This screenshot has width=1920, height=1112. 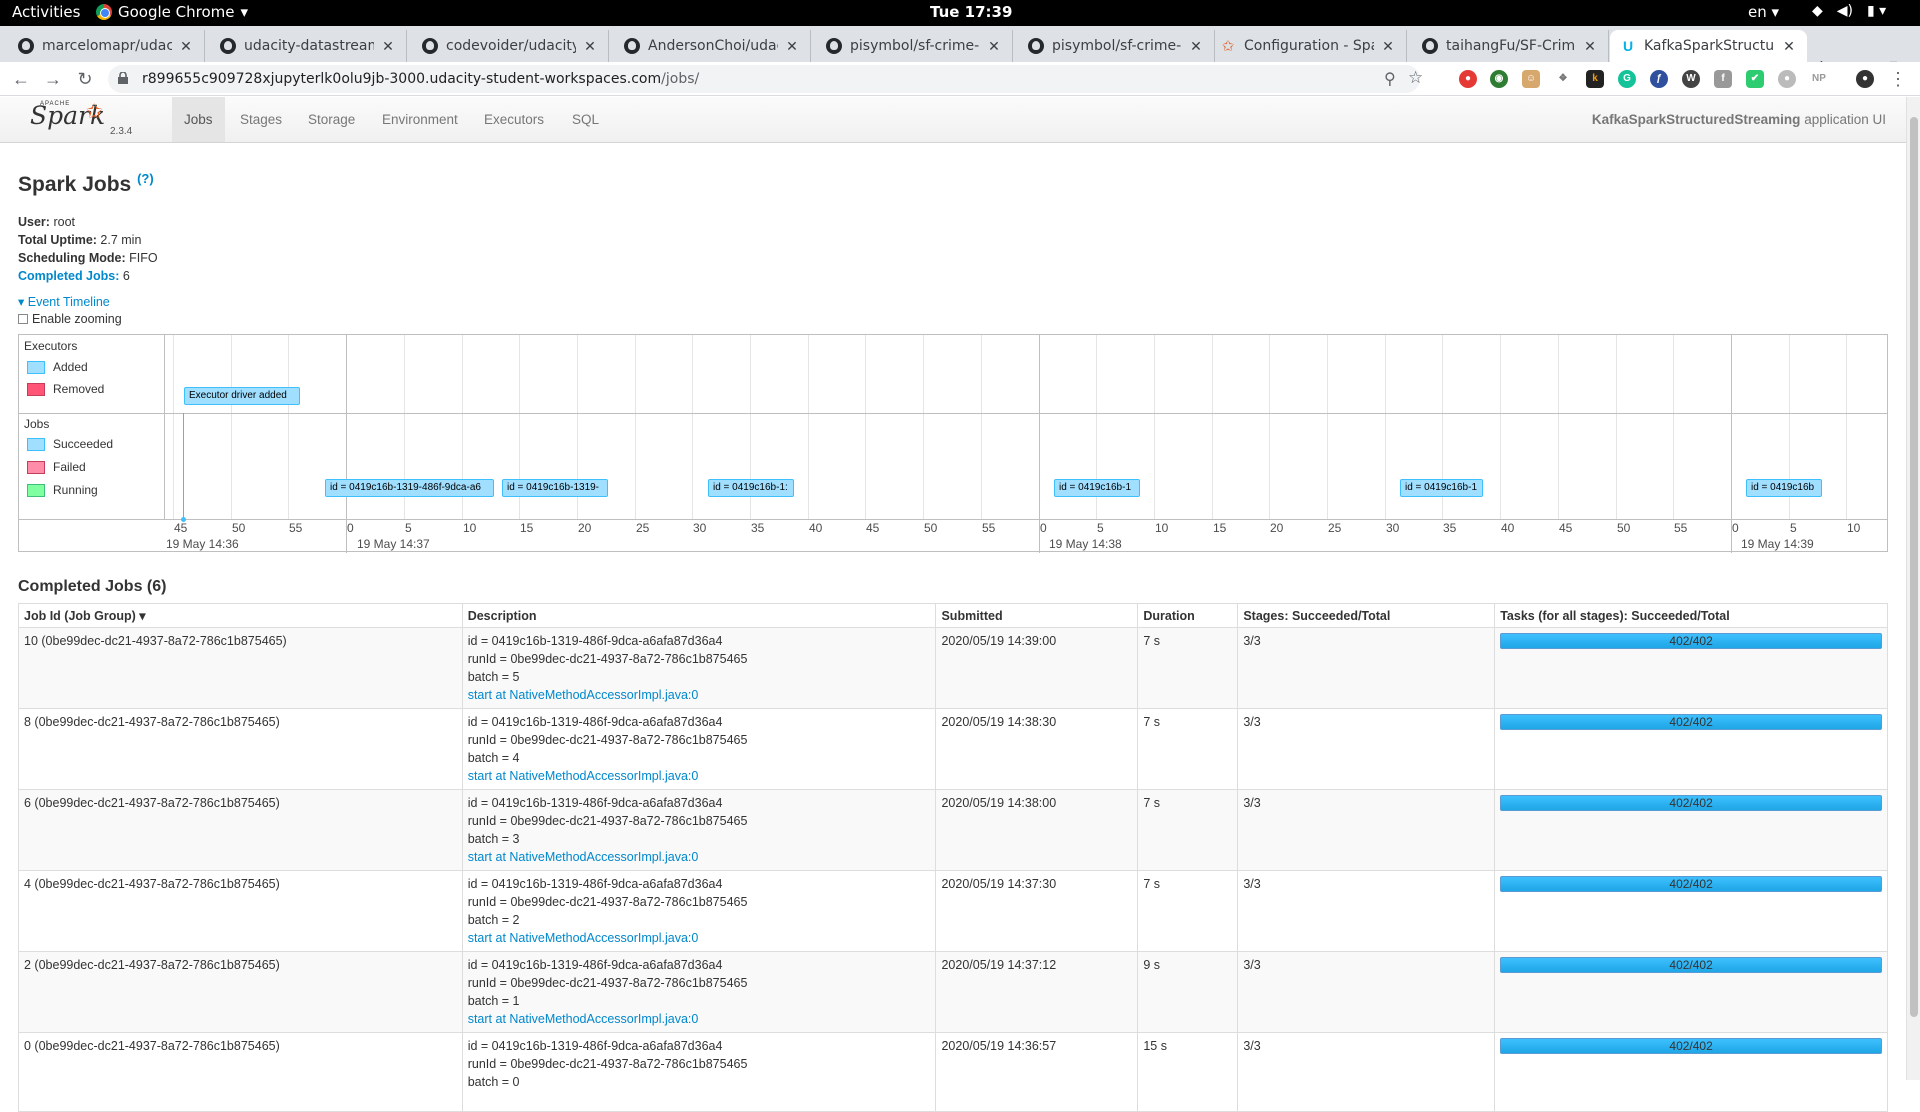 I want to click on tab-environment: Environment, so click(x=420, y=119).